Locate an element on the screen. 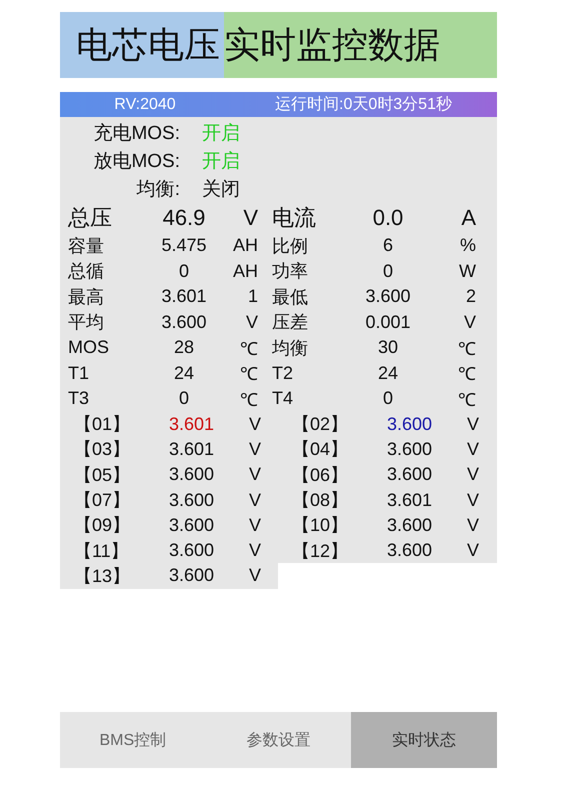 This screenshot has height=800, width=580. stat-label: 功率 is located at coordinates (290, 272).